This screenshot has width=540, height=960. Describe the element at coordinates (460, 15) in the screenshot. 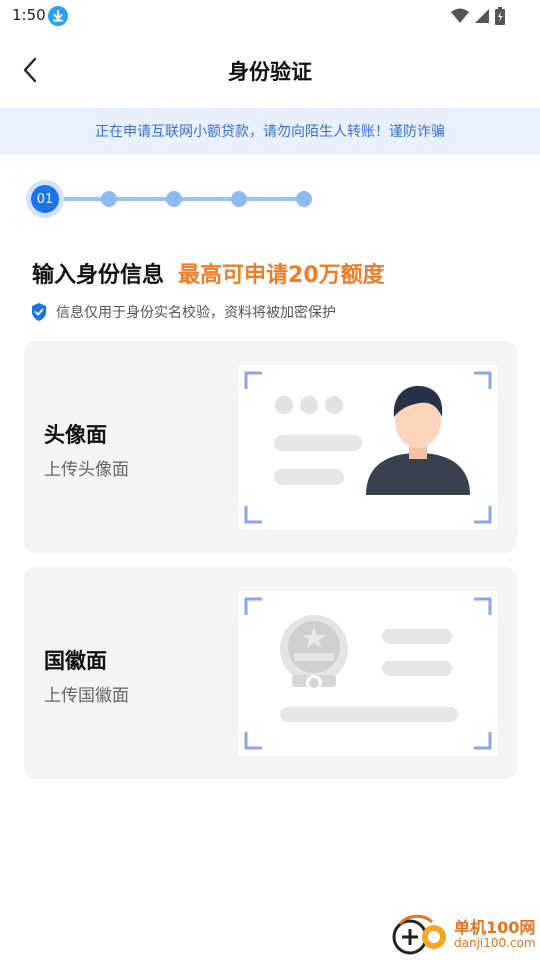

I see `wifi-icon` at that location.